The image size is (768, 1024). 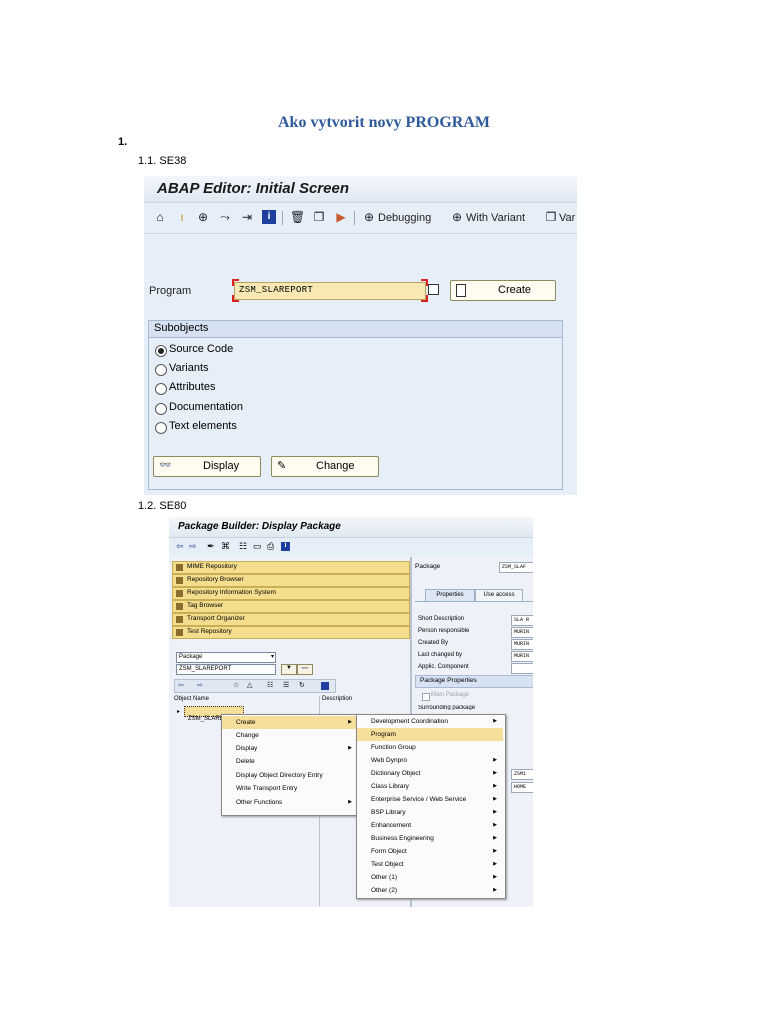 What do you see at coordinates (179, 632) in the screenshot?
I see `test-icon` at bounding box center [179, 632].